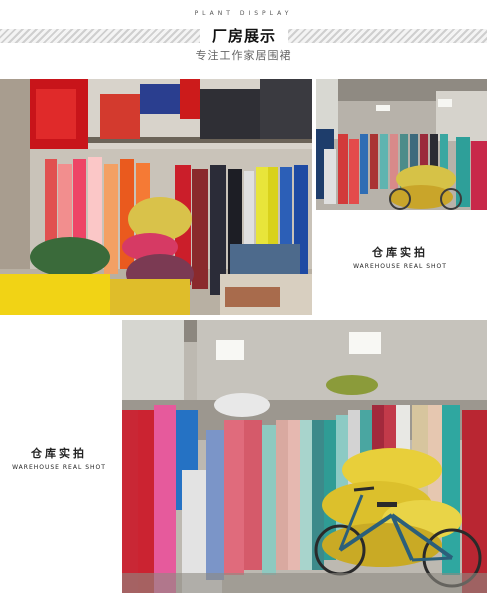 This screenshot has width=487, height=593. I want to click on warehouse-corridor-photo, so click(401, 144).